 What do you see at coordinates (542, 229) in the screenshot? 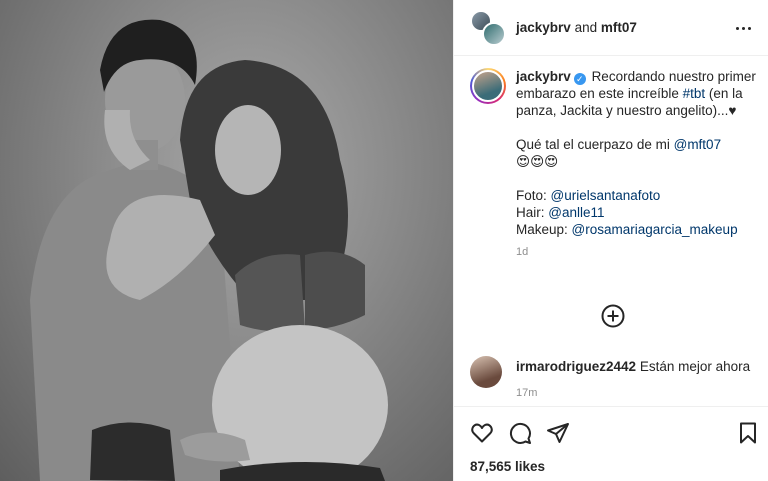
I see `credit-label: Makeup:` at bounding box center [542, 229].